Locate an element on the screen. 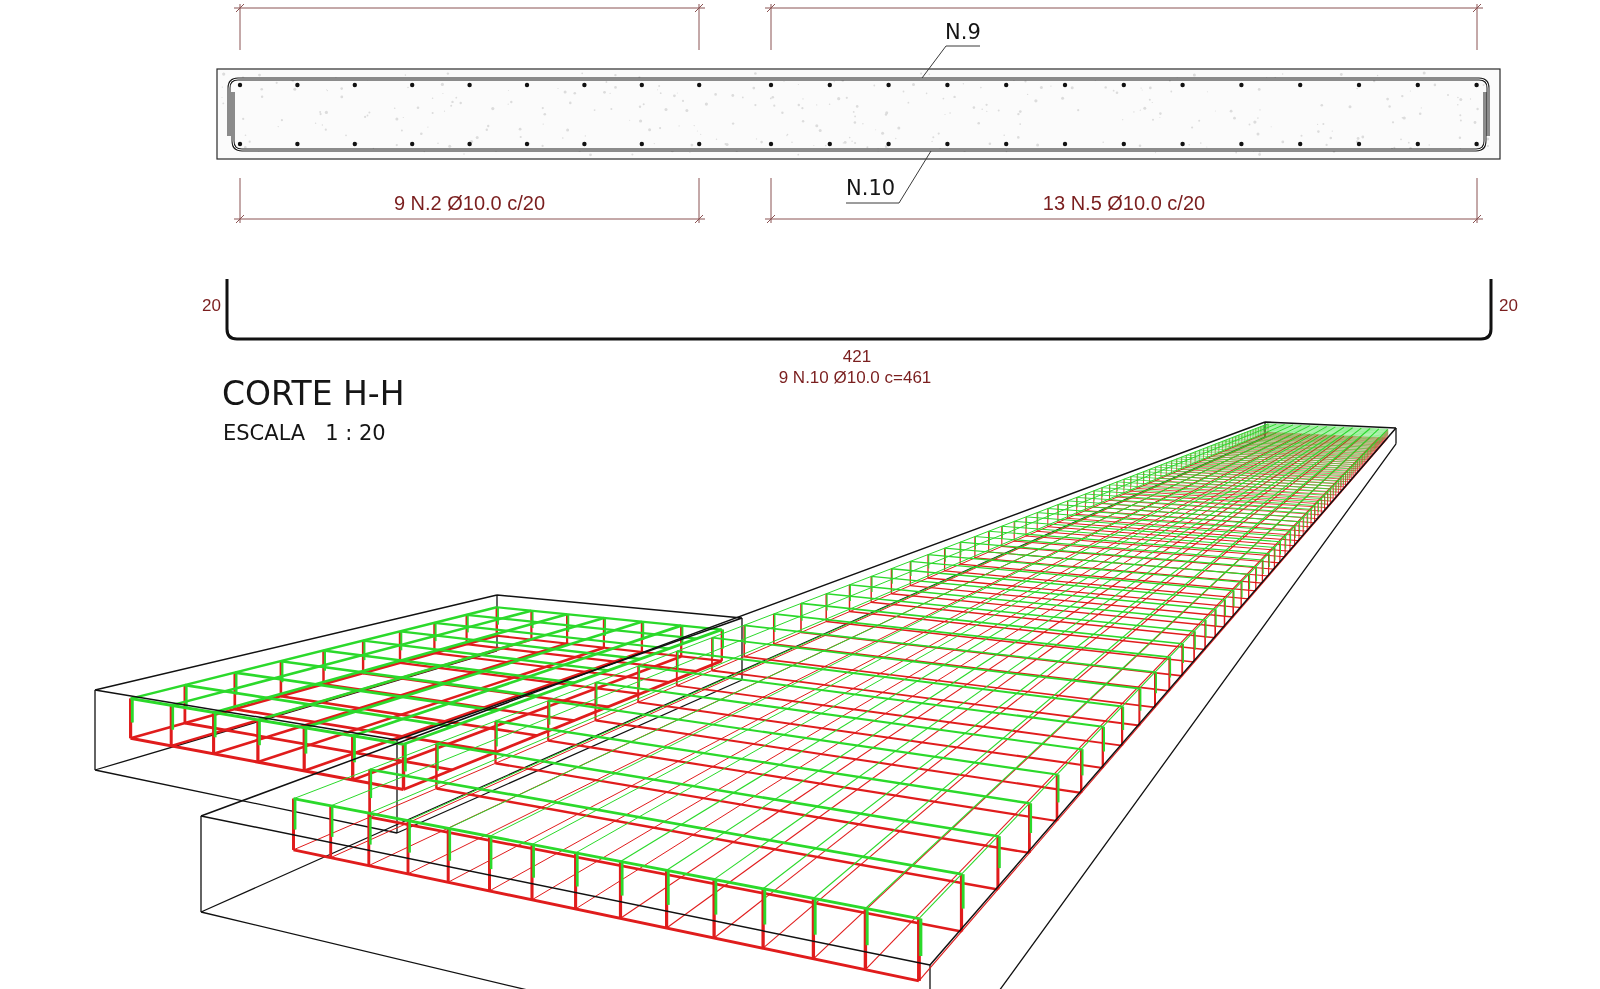 This screenshot has width=1600, height=989. dimension-label: 13 N.5 Ø10.0 c/20 is located at coordinates (1124, 203).